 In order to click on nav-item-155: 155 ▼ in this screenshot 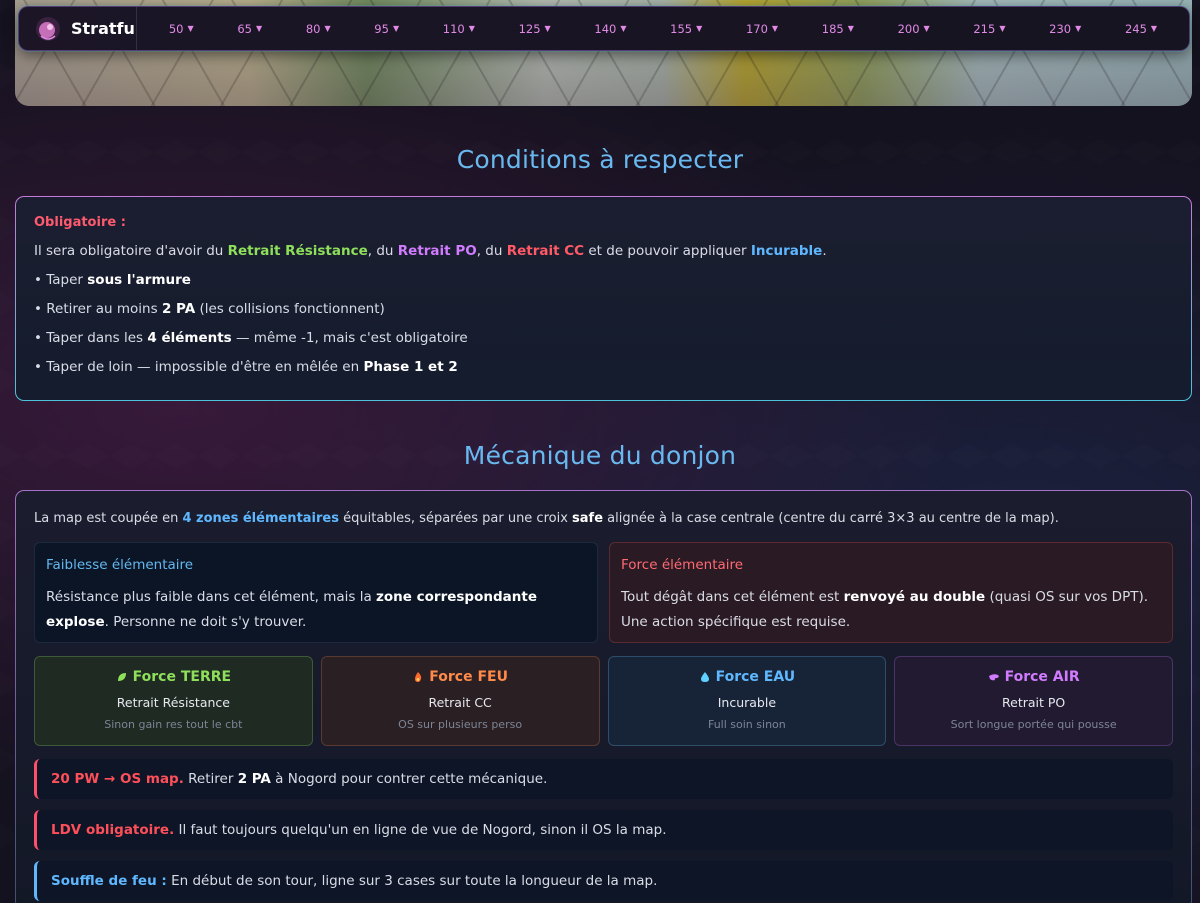, I will do `click(686, 29)`.